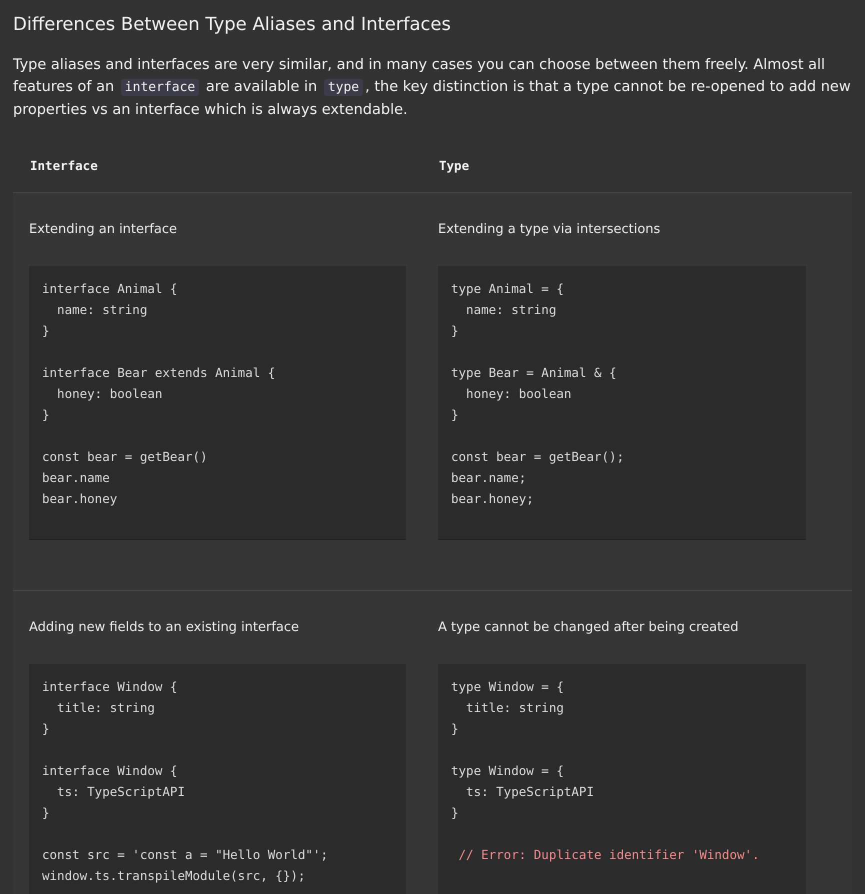  What do you see at coordinates (534, 373) in the screenshot?
I see `code-line: type Bear = Animal & {` at bounding box center [534, 373].